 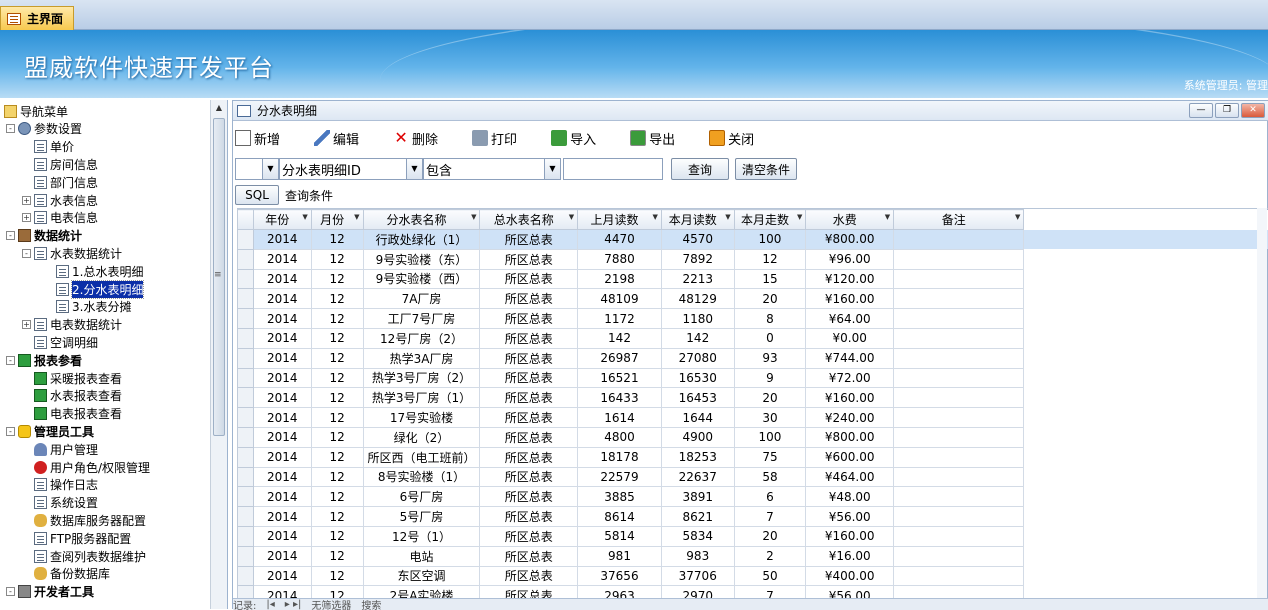 I want to click on column-header: 水费▼, so click(x=850, y=220).